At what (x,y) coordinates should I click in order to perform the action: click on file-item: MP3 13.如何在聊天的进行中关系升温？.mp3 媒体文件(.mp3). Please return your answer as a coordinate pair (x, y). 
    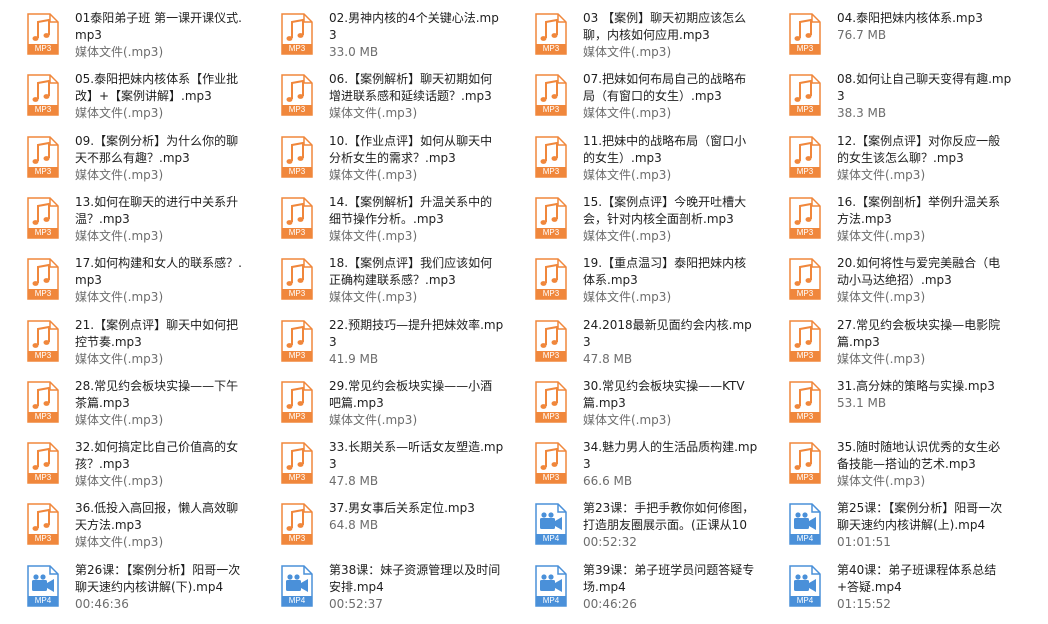
    Looking at the image, I should click on (125, 217).